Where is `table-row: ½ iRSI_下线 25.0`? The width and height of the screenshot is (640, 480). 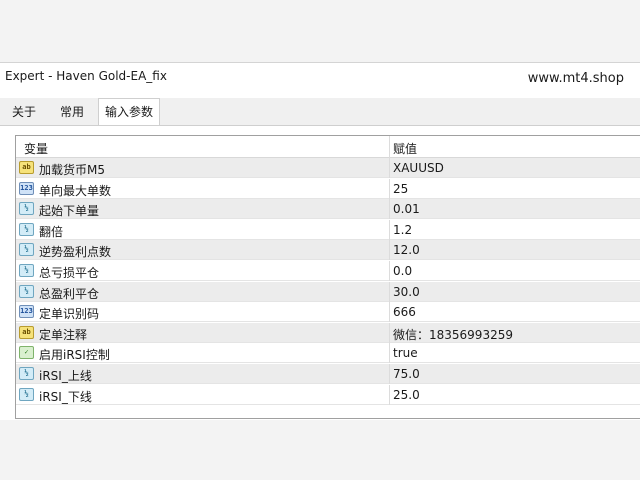 table-row: ½ iRSI_下线 25.0 is located at coordinates (328, 394).